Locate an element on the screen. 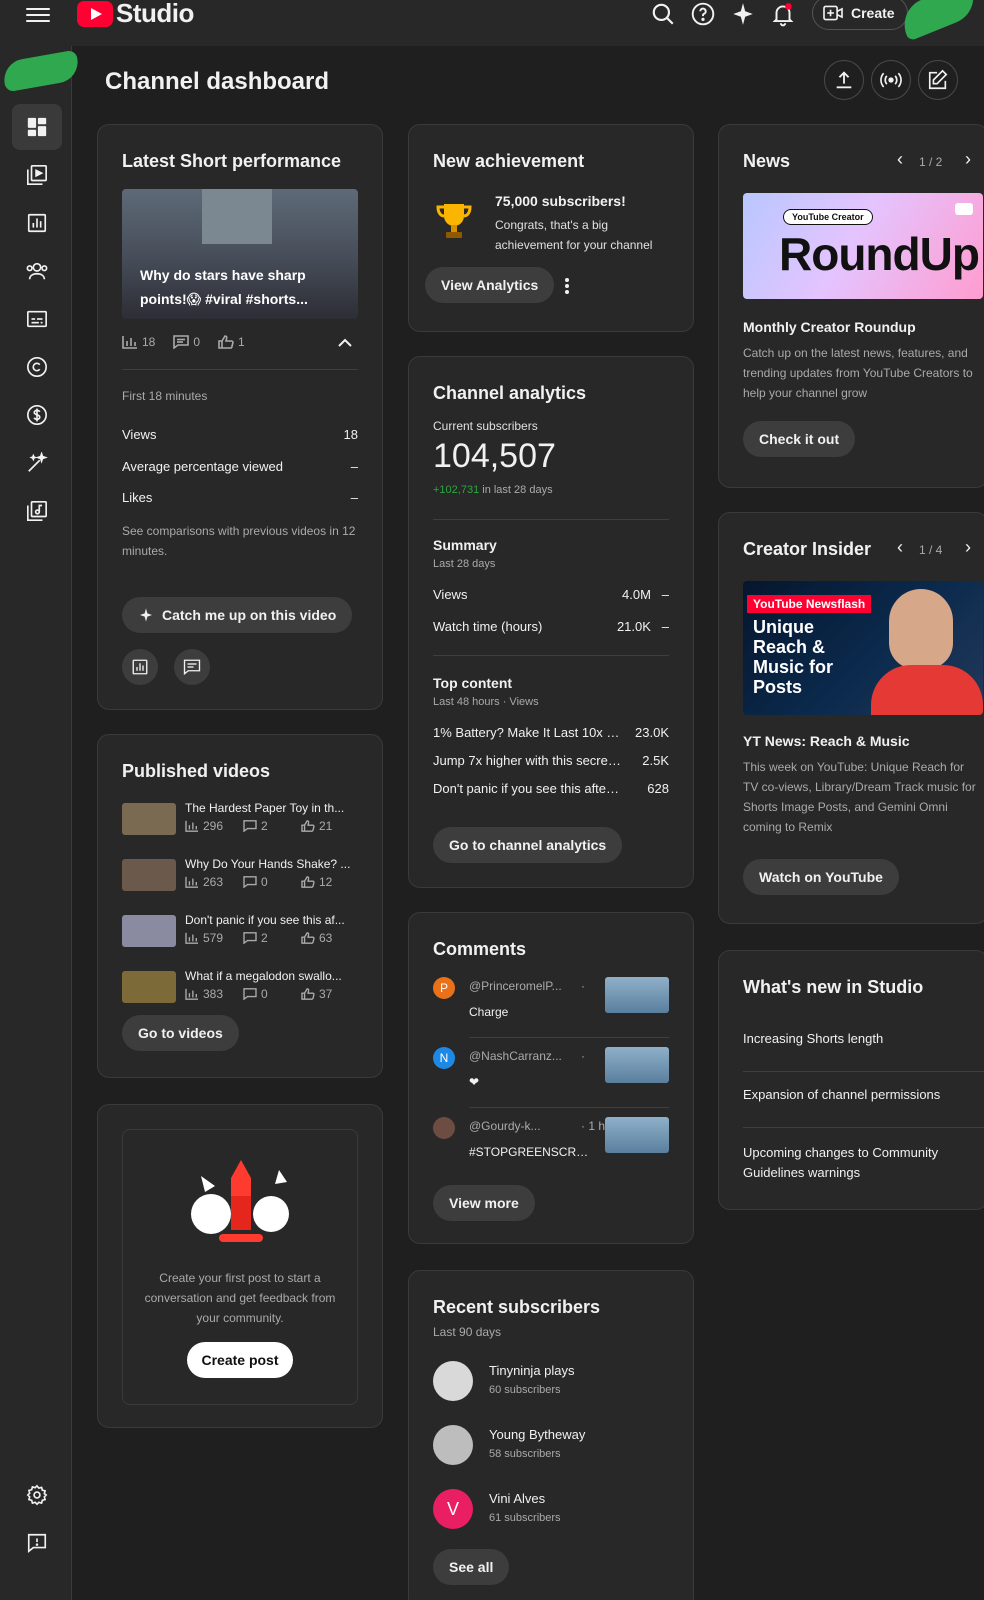  watch-on-youtube-button: Watch on YouTube is located at coordinates (821, 877).